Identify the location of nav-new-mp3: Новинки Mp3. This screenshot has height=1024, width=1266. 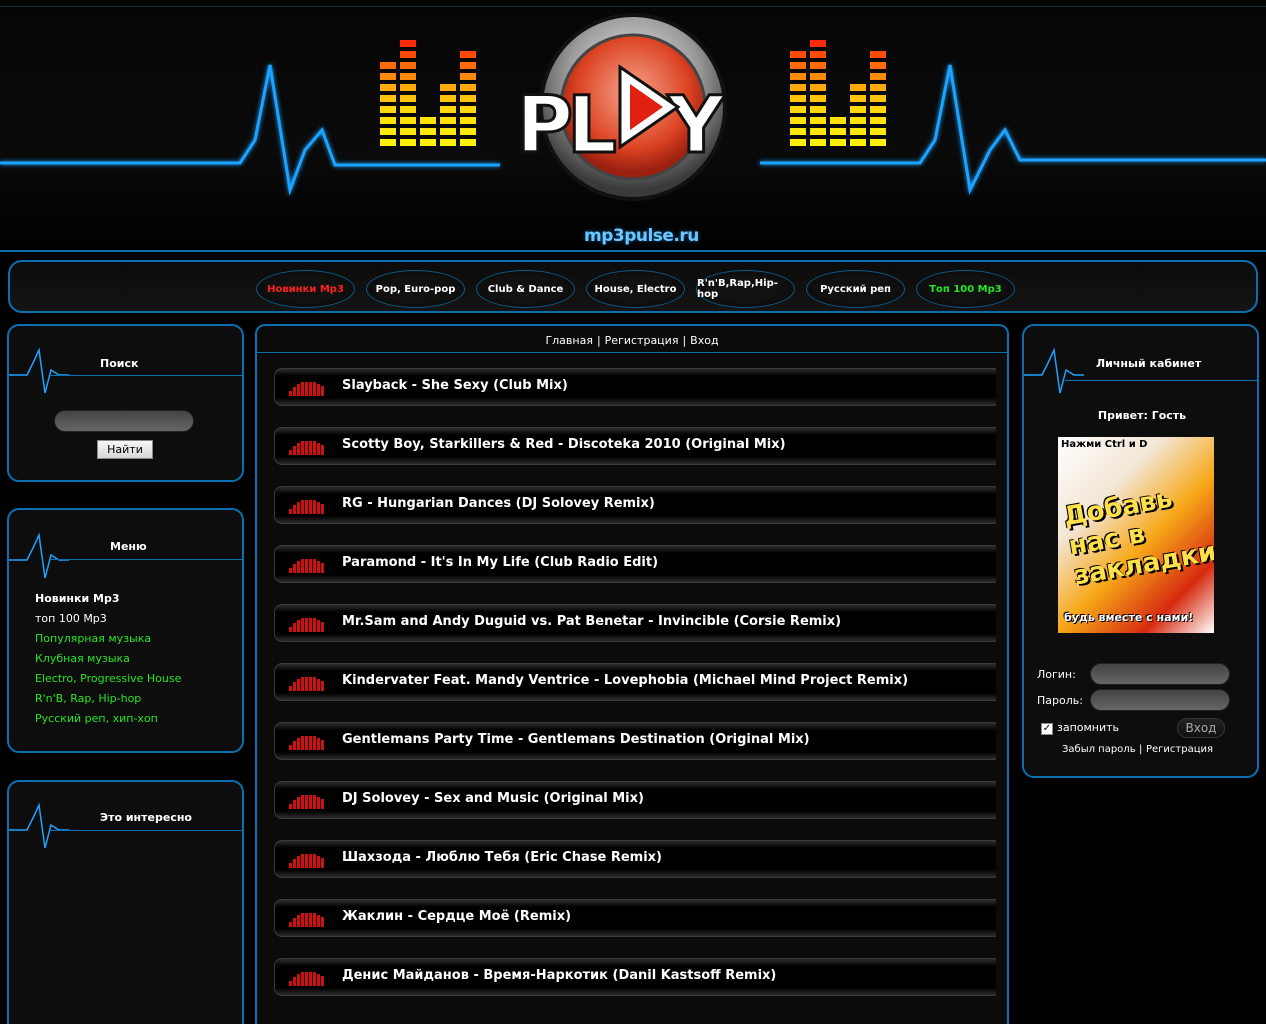
(305, 289).